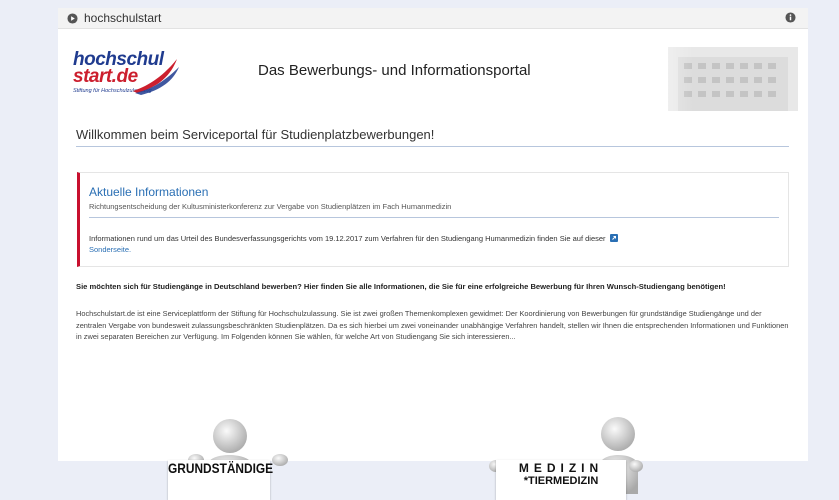 The image size is (839, 500). I want to click on sign-medizin: MEDIZIN *TIERMEDIZIN, so click(561, 480).